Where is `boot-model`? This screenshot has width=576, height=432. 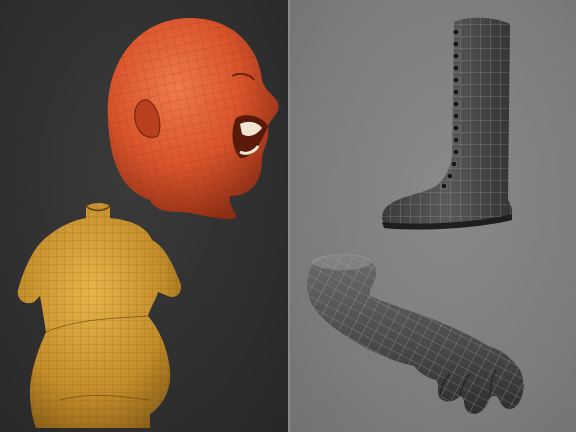 boot-model is located at coordinates (447, 123).